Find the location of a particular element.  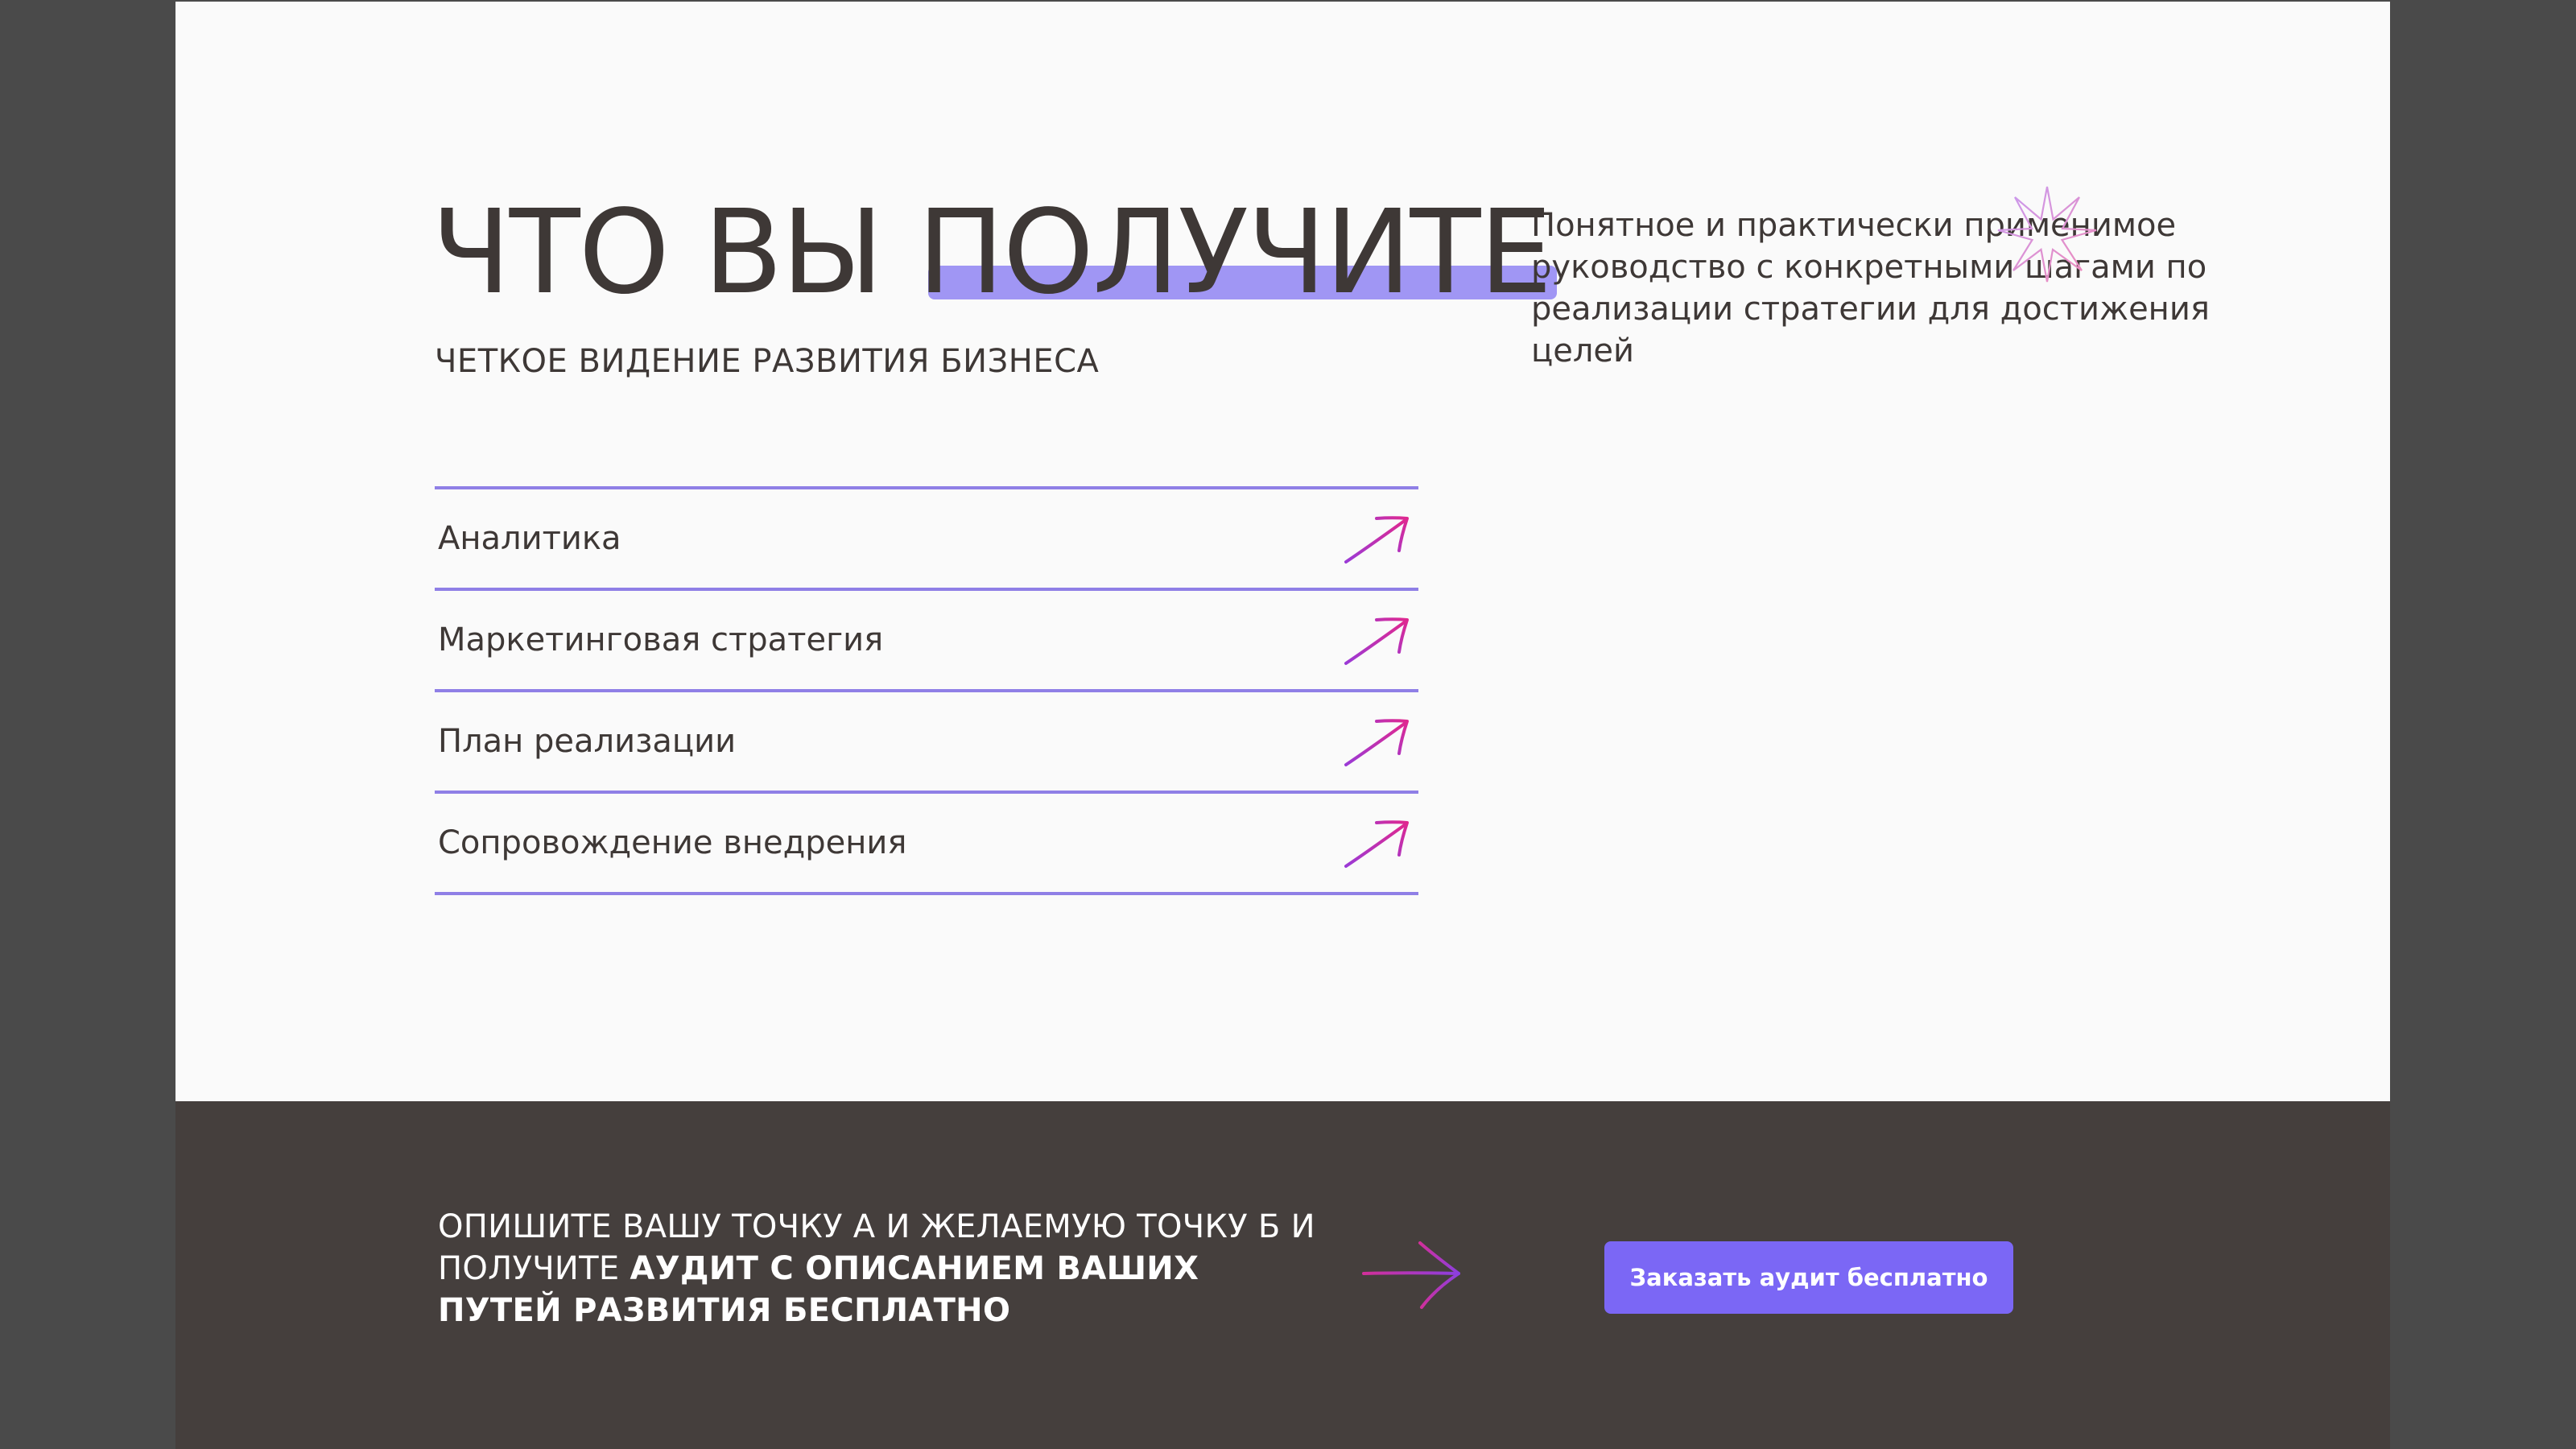

sparkle-star-icon is located at coordinates (2047, 234).